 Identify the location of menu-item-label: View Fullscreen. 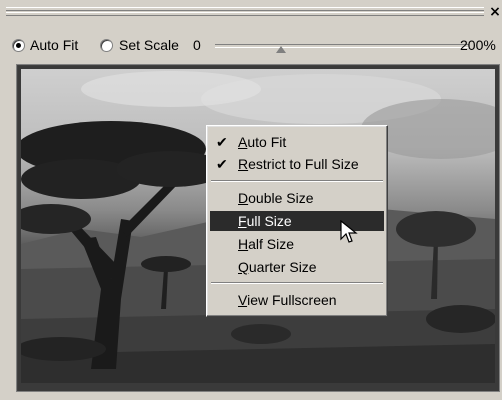
(287, 300).